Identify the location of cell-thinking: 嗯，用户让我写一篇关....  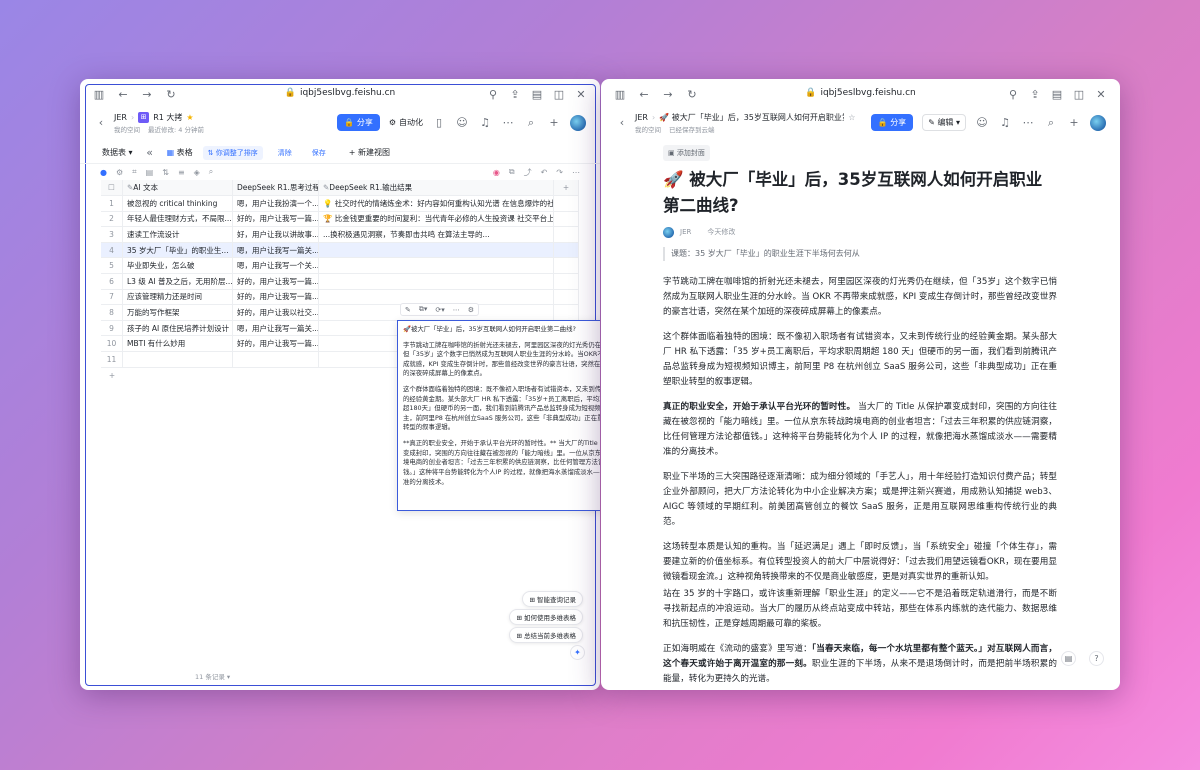
(276, 328).